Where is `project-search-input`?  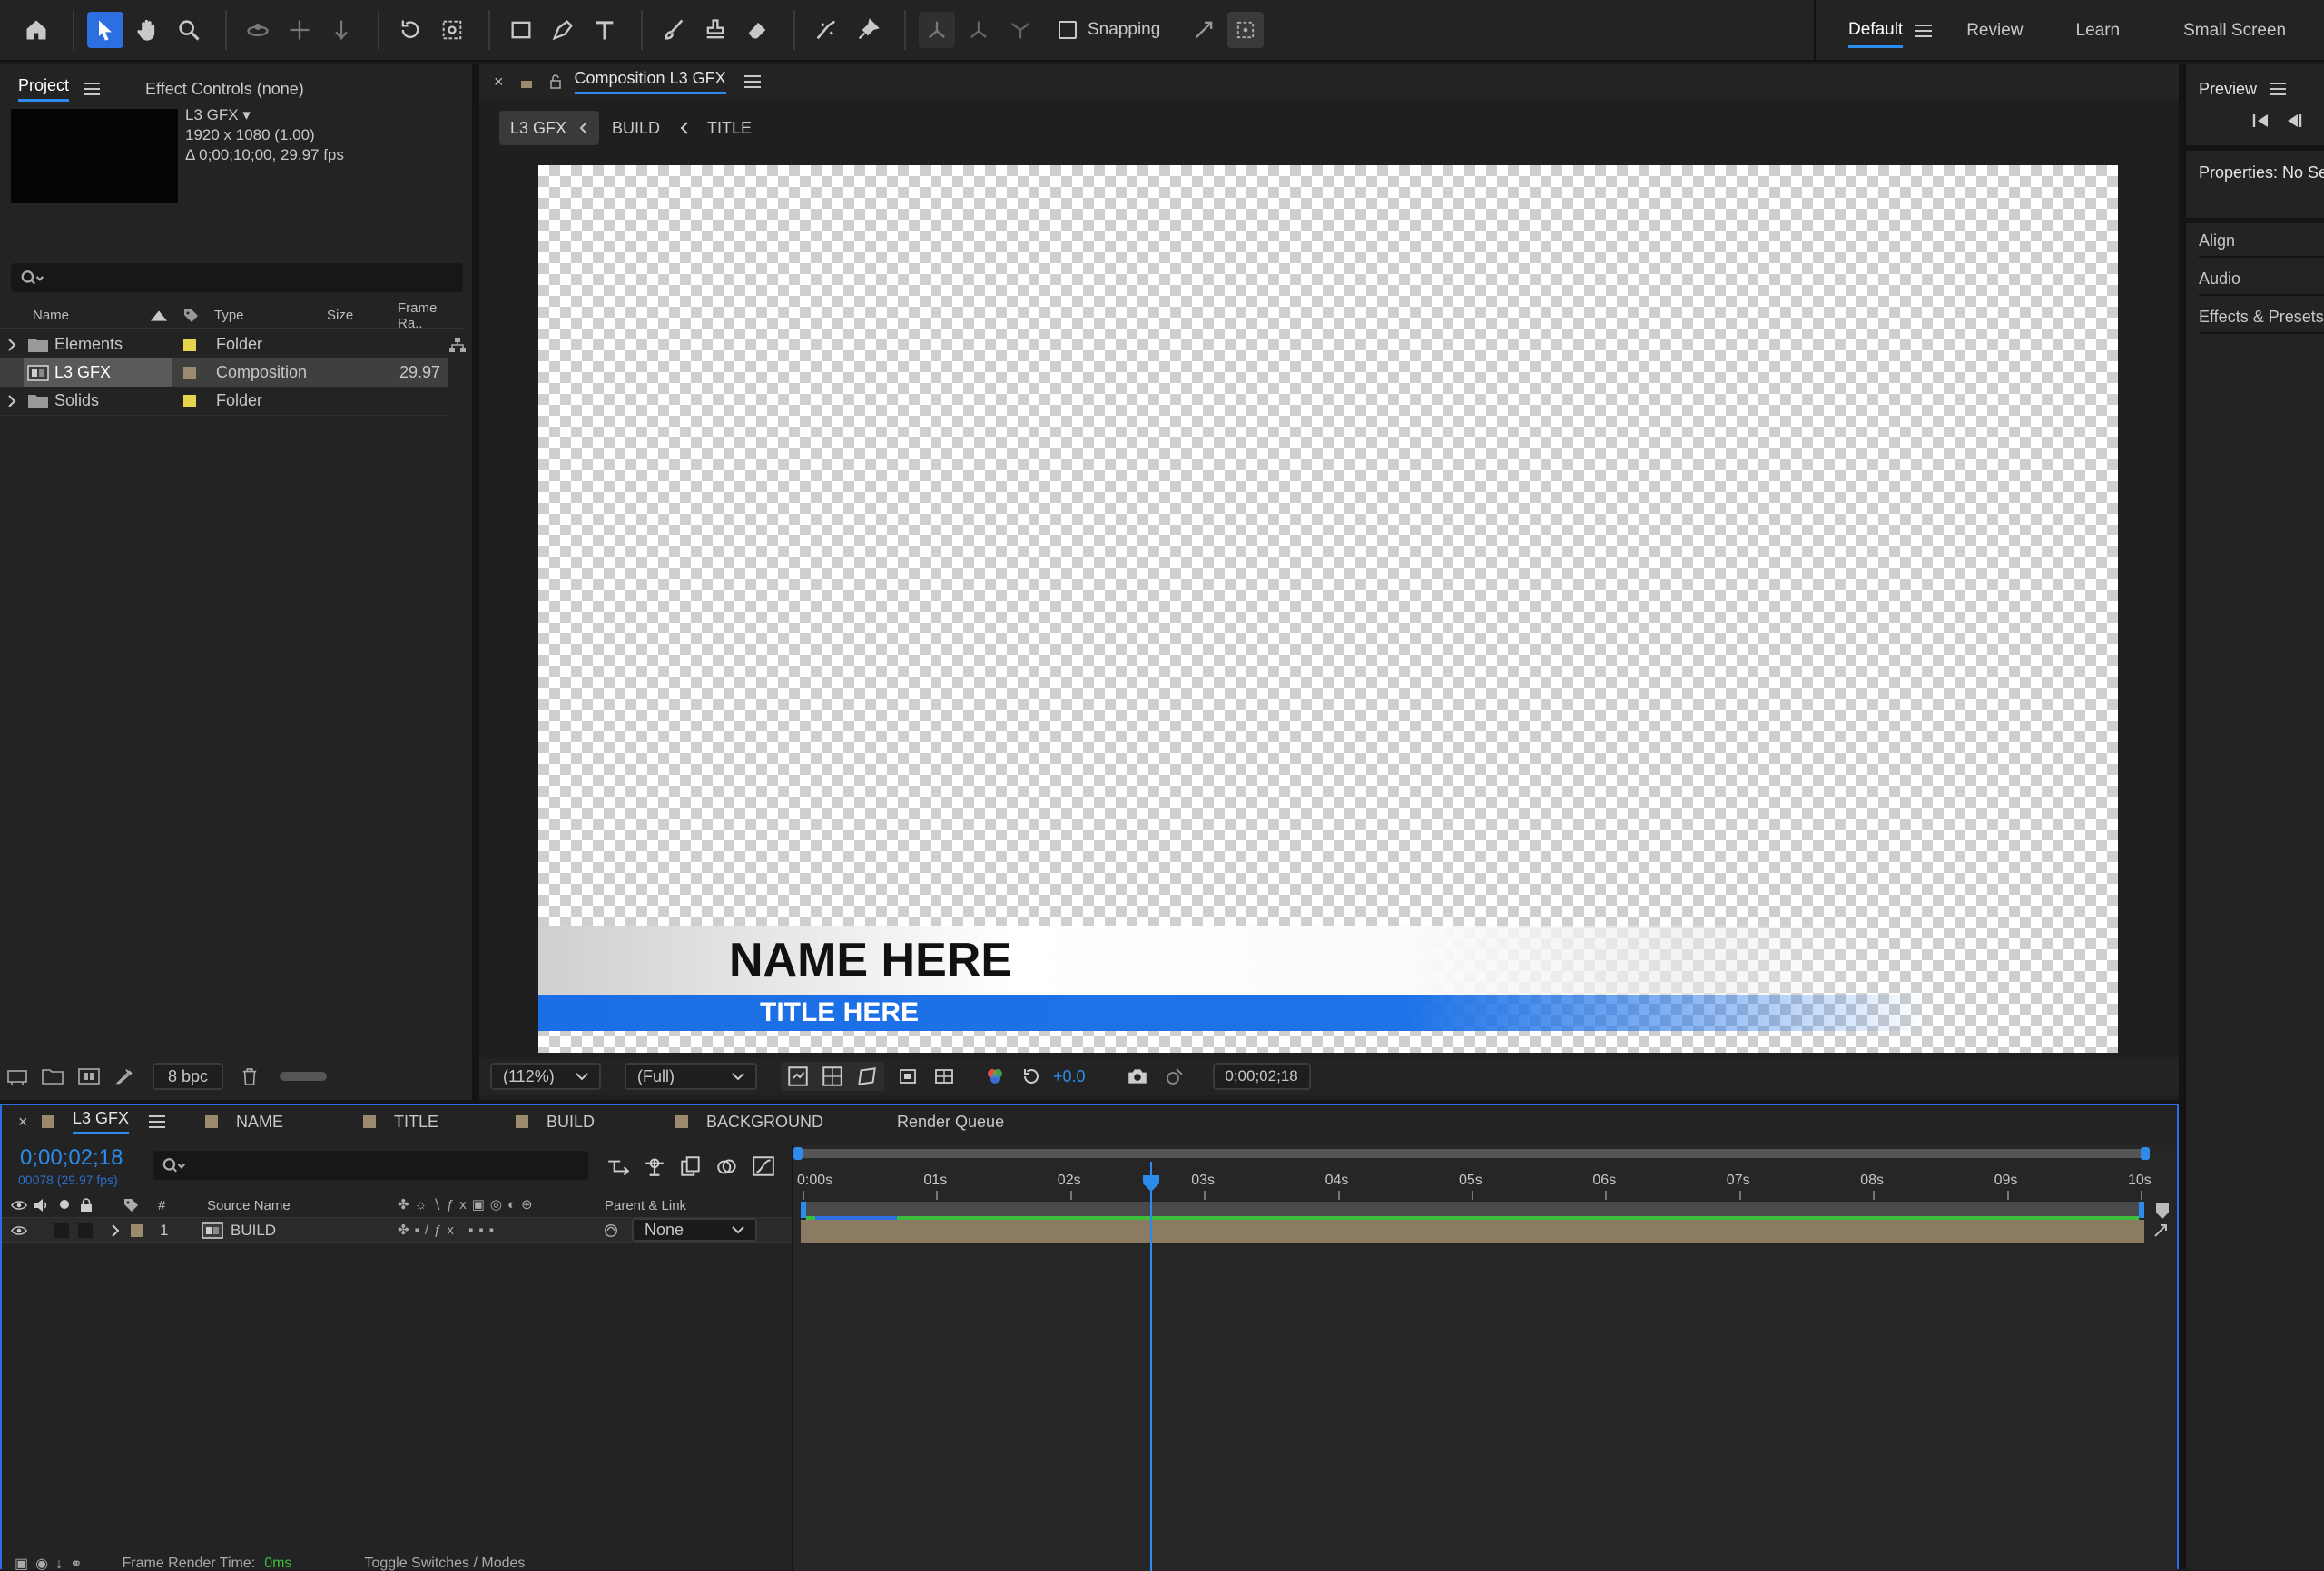 project-search-input is located at coordinates (237, 277).